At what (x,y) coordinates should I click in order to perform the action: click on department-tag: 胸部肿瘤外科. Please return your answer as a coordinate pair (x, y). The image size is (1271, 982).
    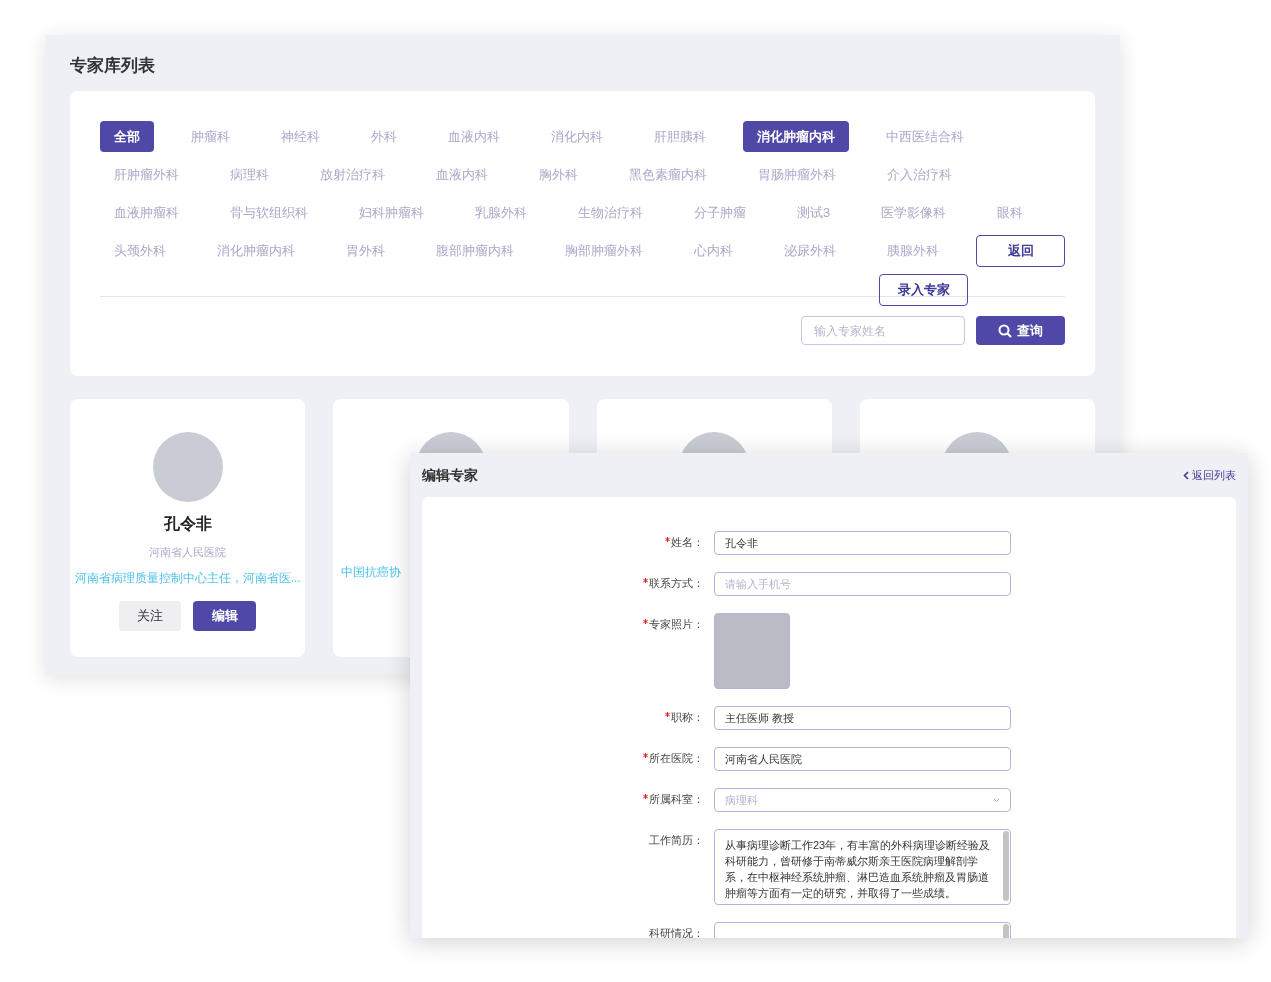
    Looking at the image, I should click on (604, 250).